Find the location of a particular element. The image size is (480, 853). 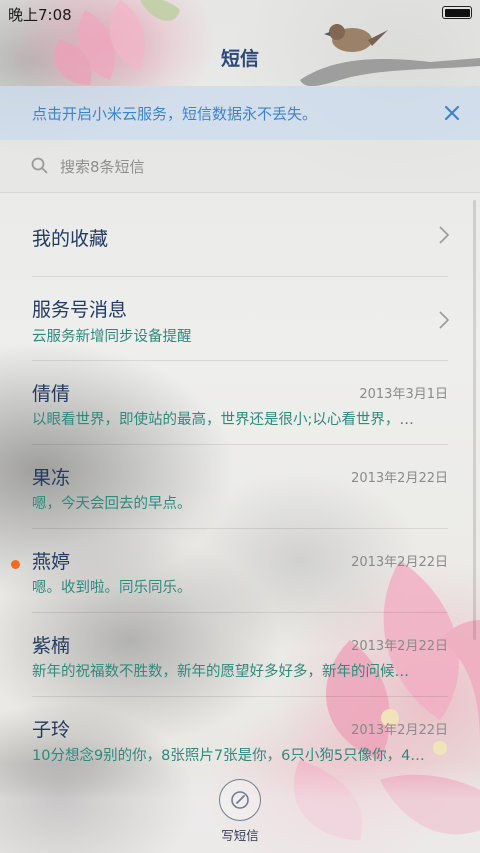

list-item-subtitle: 嗯，今天会回去的早点。 is located at coordinates (112, 504).